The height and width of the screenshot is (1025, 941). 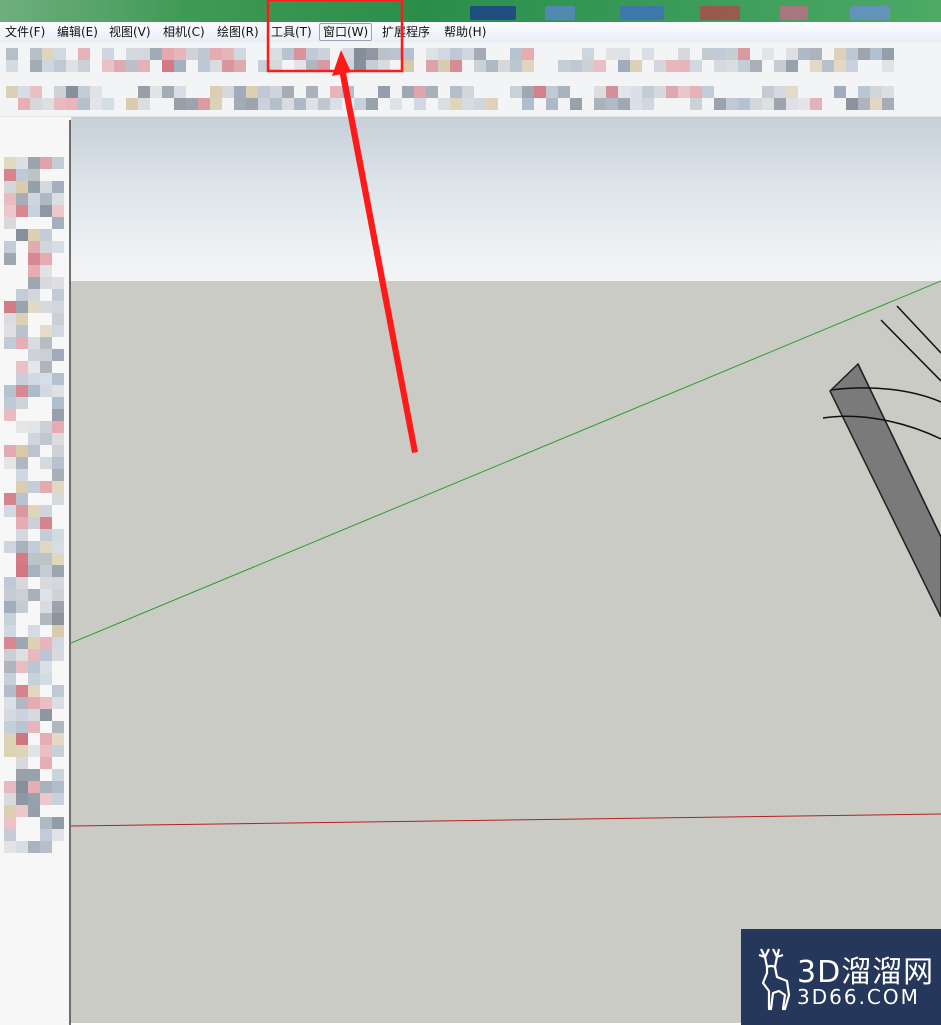 What do you see at coordinates (465, 32) in the screenshot?
I see `menu-help: 帮助(H)` at bounding box center [465, 32].